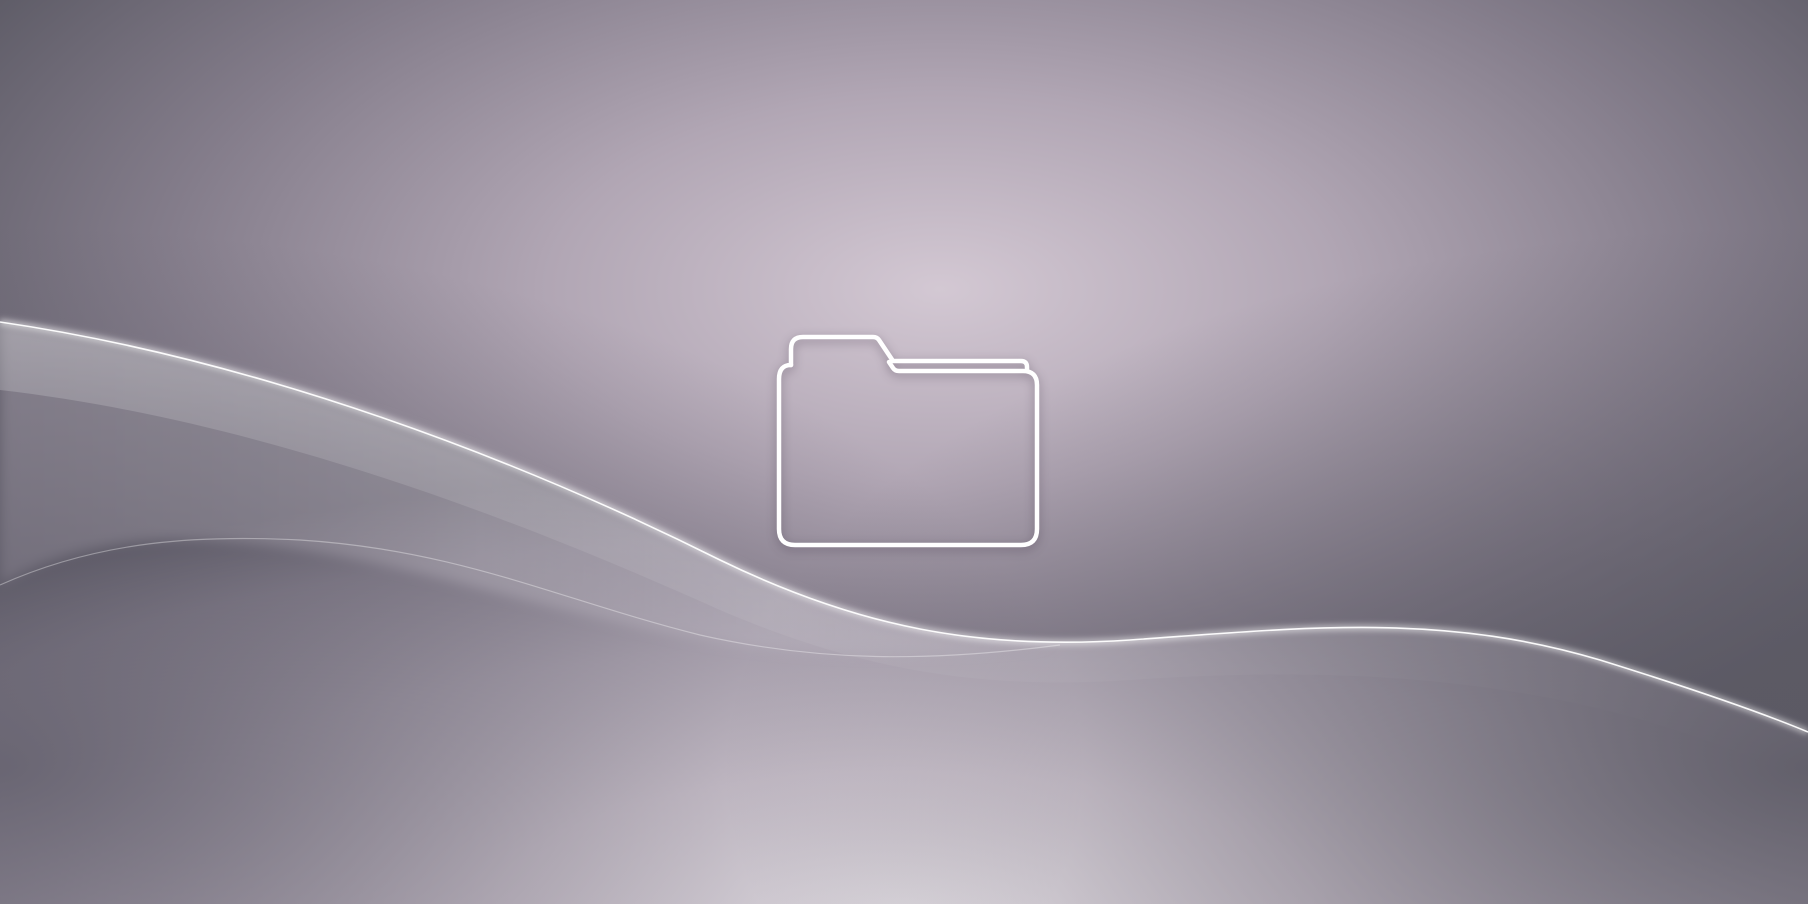  I want to click on folder-back-tab, so click(909, 354).